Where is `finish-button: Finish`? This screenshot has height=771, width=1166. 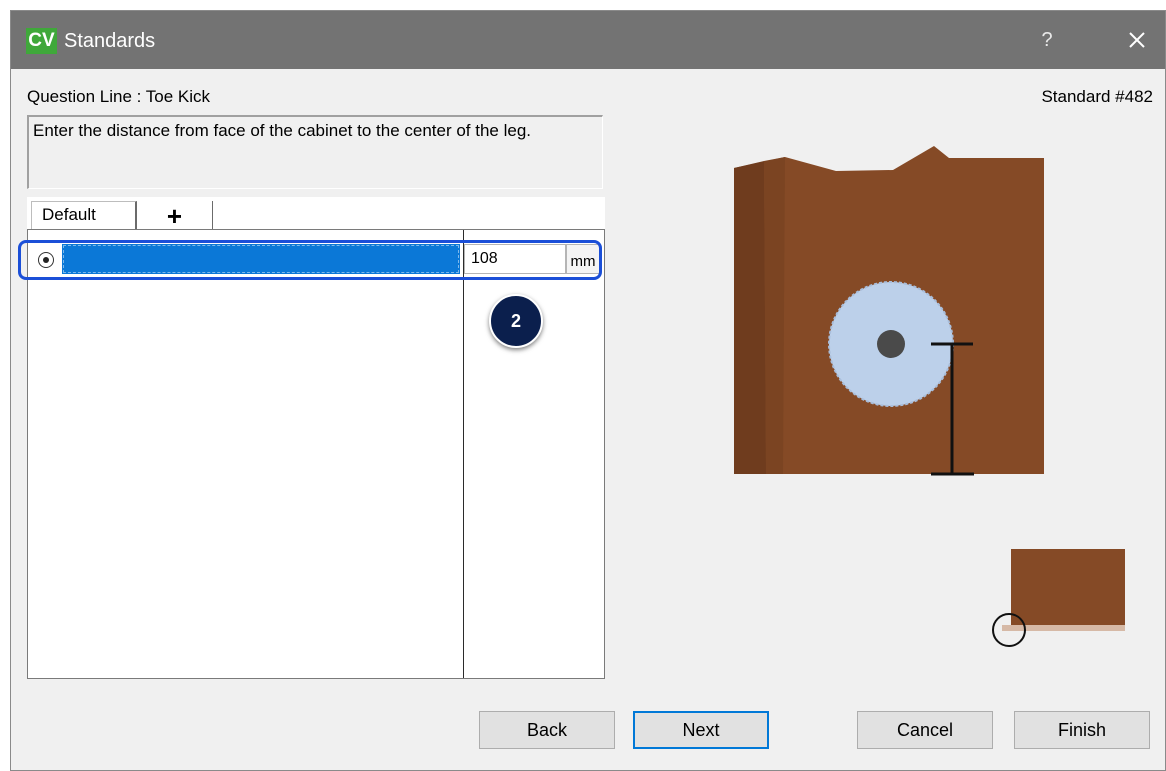 finish-button: Finish is located at coordinates (1082, 730).